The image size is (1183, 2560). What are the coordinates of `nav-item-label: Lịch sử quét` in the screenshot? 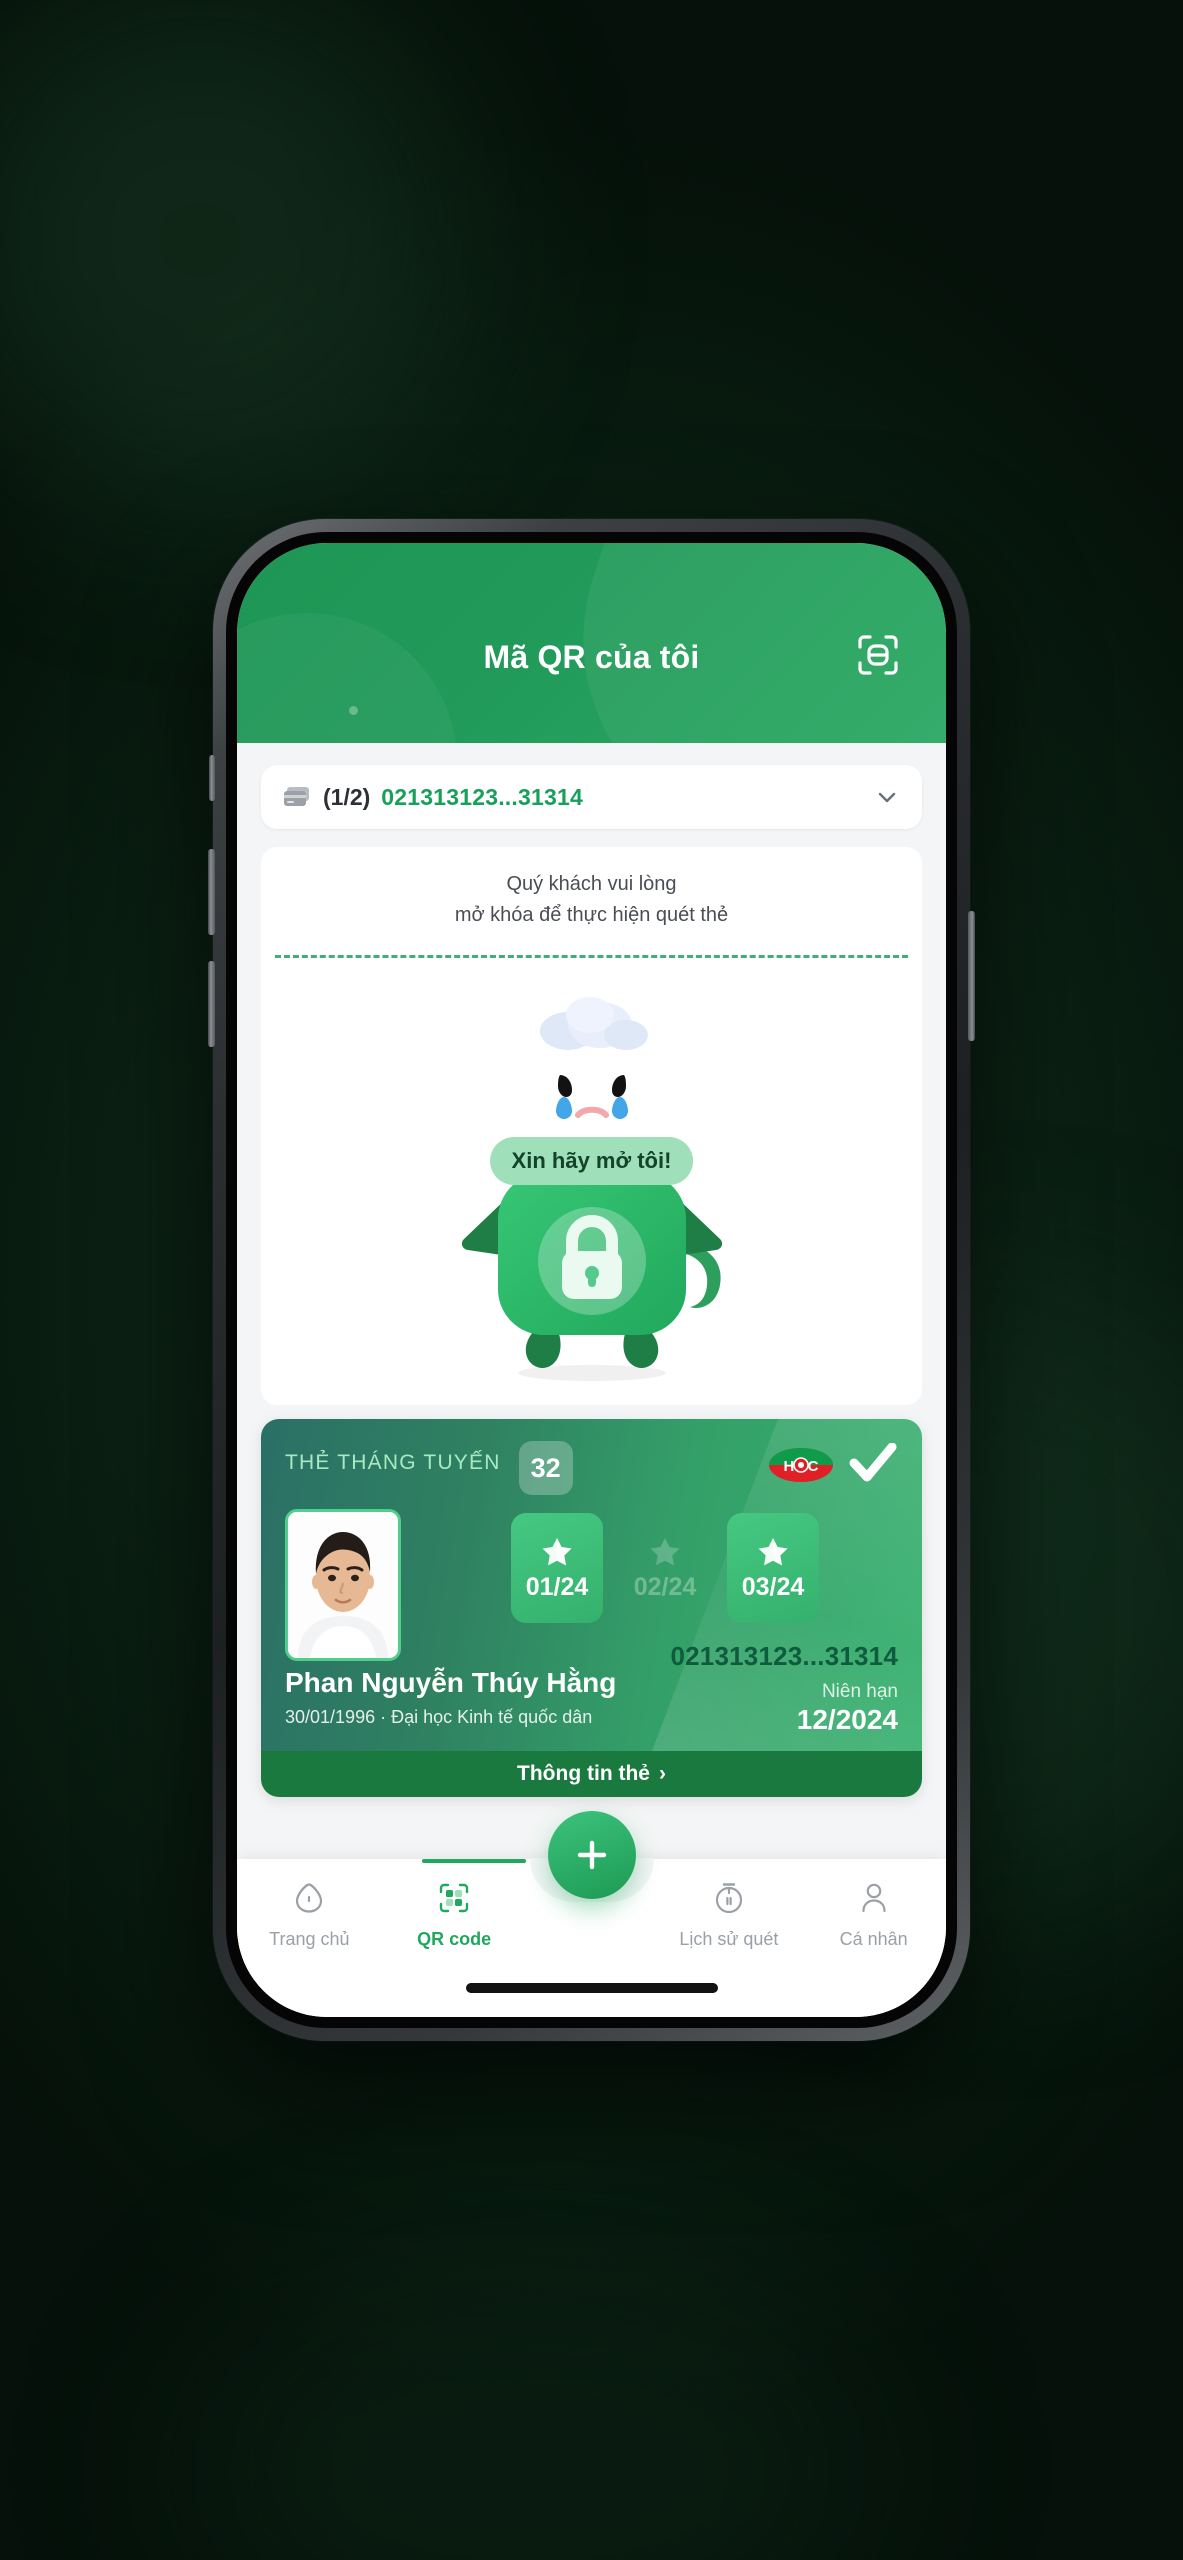 It's located at (729, 1939).